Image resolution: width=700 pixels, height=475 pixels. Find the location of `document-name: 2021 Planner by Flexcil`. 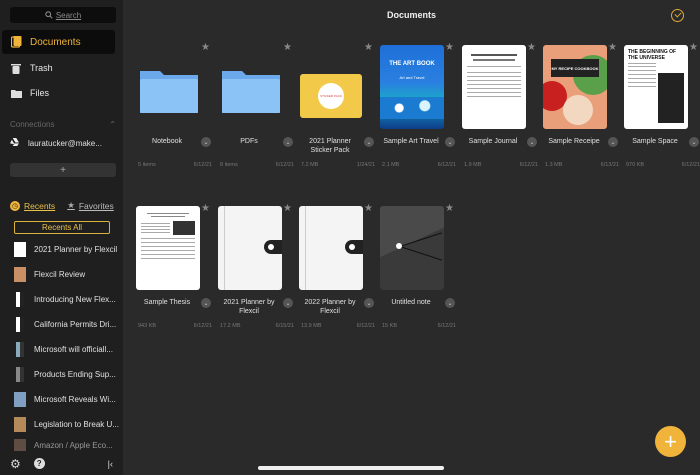

document-name: 2021 Planner by Flexcil is located at coordinates (249, 307).